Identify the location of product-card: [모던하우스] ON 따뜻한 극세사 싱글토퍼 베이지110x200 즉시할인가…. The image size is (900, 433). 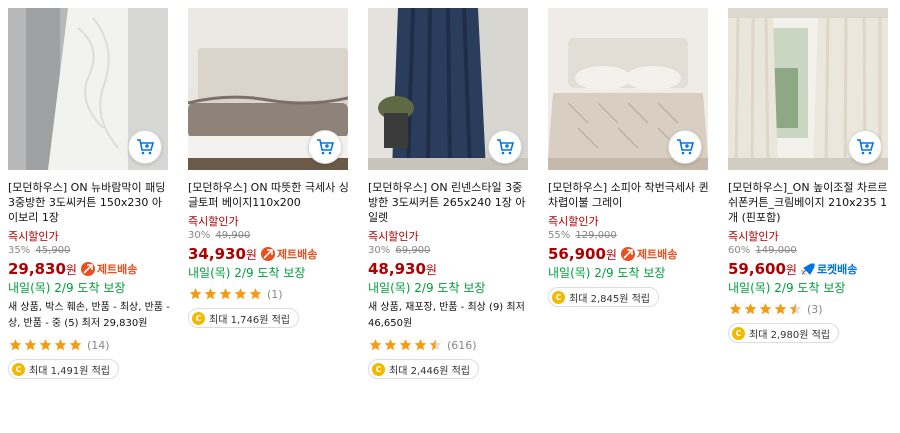
(269, 168).